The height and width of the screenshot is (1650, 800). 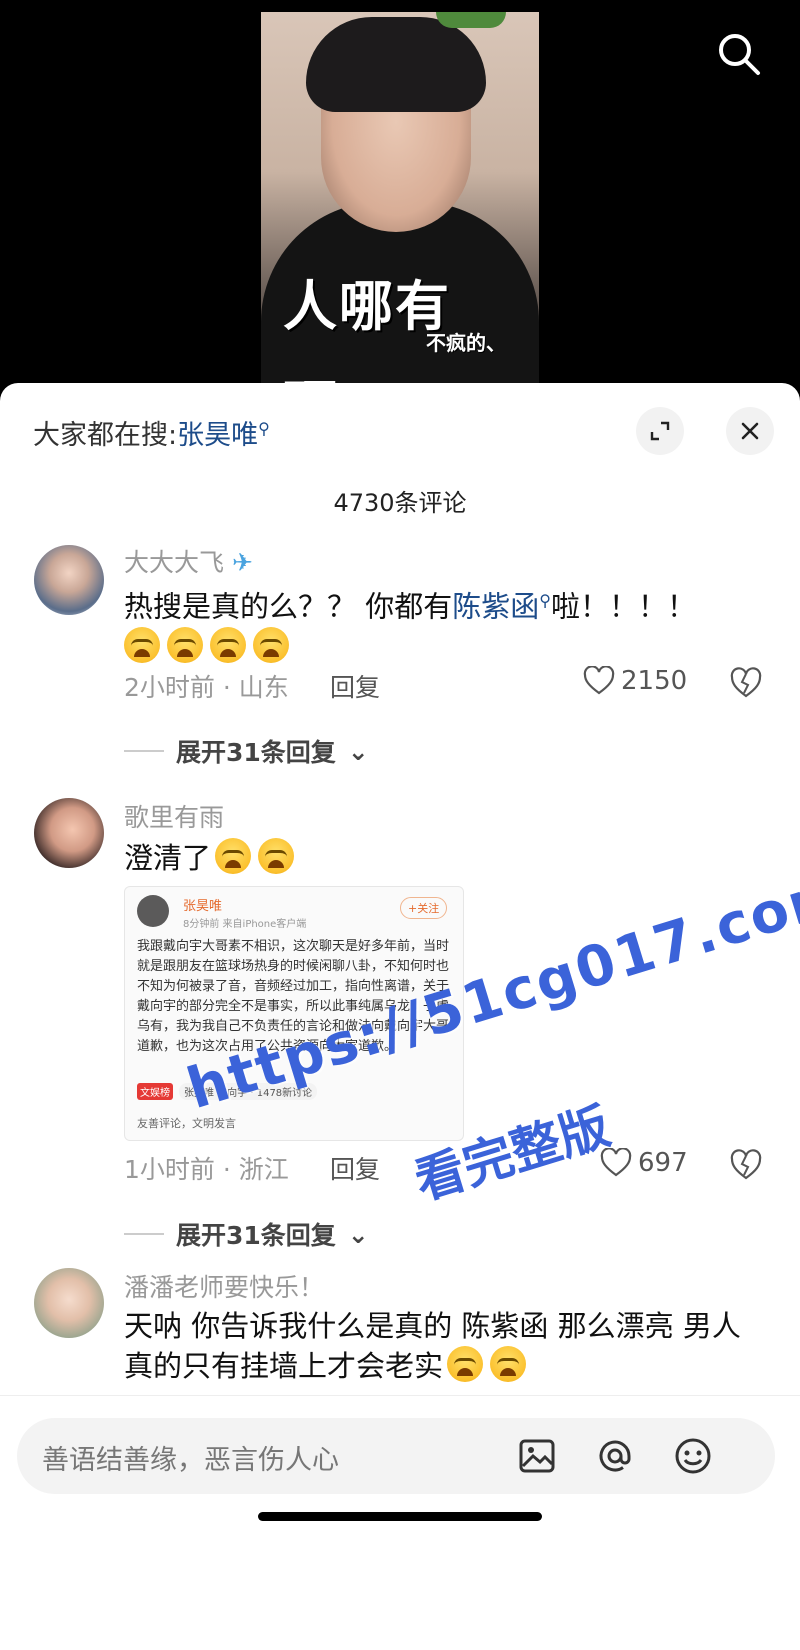 What do you see at coordinates (105, 435) in the screenshot?
I see `hot-search-prefix: 大家都在搜:` at bounding box center [105, 435].